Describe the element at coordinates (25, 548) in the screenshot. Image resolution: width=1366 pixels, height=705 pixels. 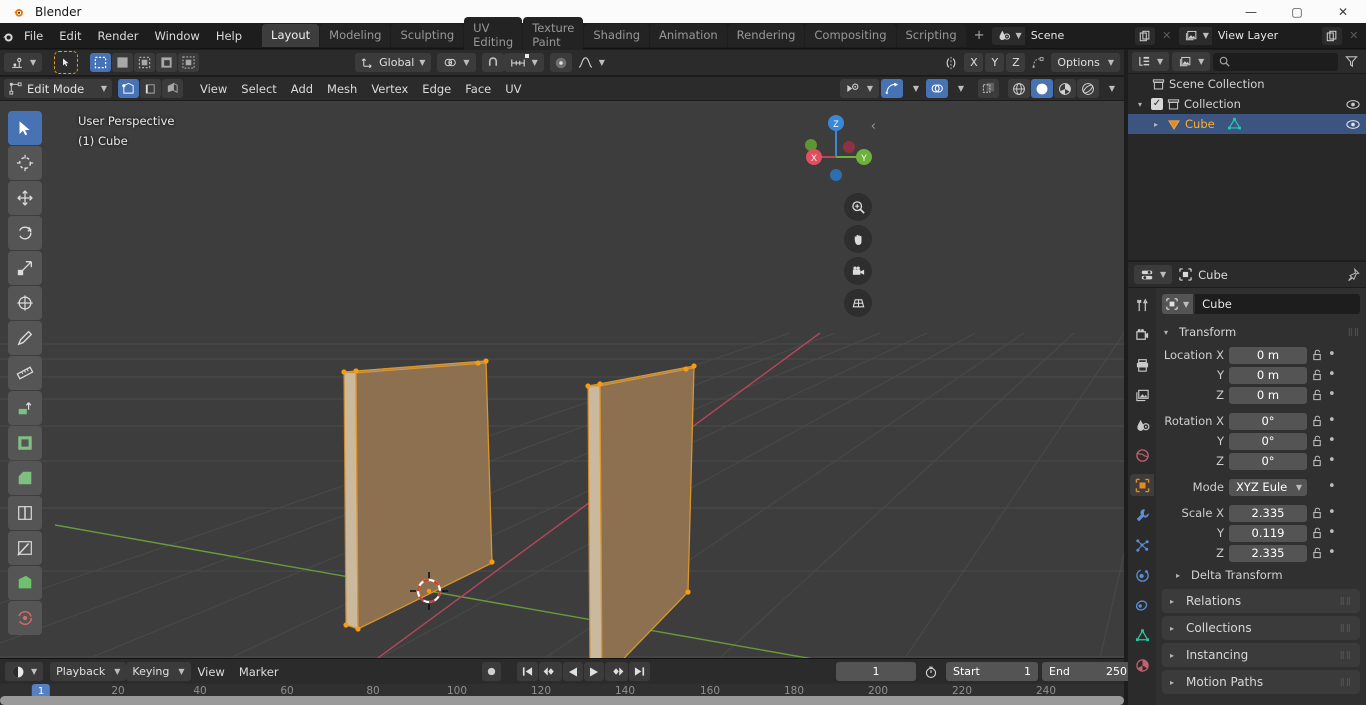
I see `knife-tool-button` at that location.